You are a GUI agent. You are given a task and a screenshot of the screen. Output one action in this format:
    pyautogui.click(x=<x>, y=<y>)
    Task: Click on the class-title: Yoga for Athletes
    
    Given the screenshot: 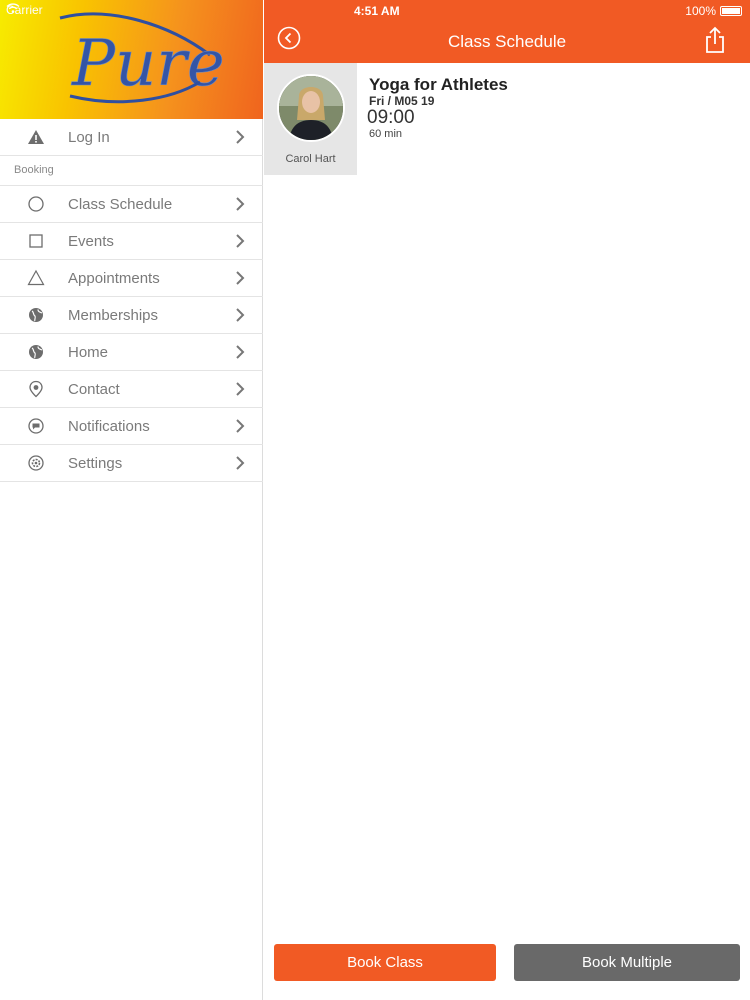 What is the action you would take?
    pyautogui.click(x=438, y=84)
    